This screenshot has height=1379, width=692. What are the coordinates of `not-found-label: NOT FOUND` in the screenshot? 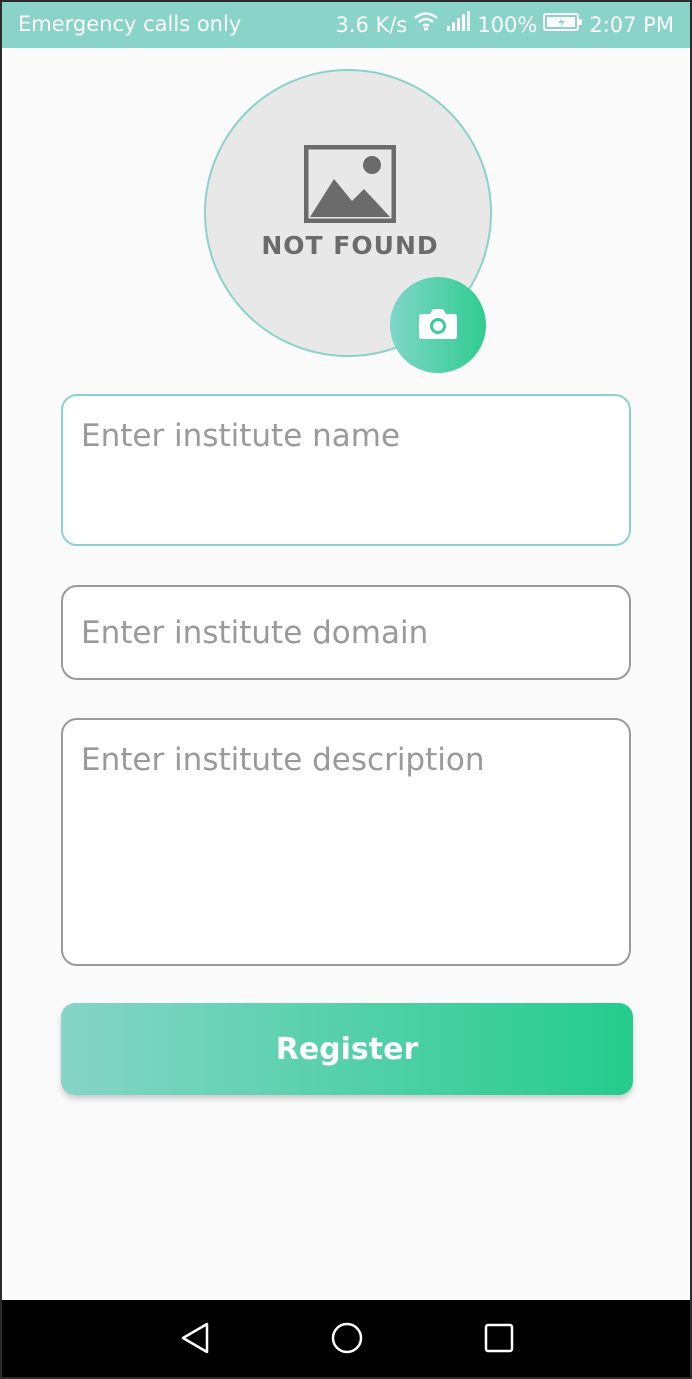 It's located at (350, 245).